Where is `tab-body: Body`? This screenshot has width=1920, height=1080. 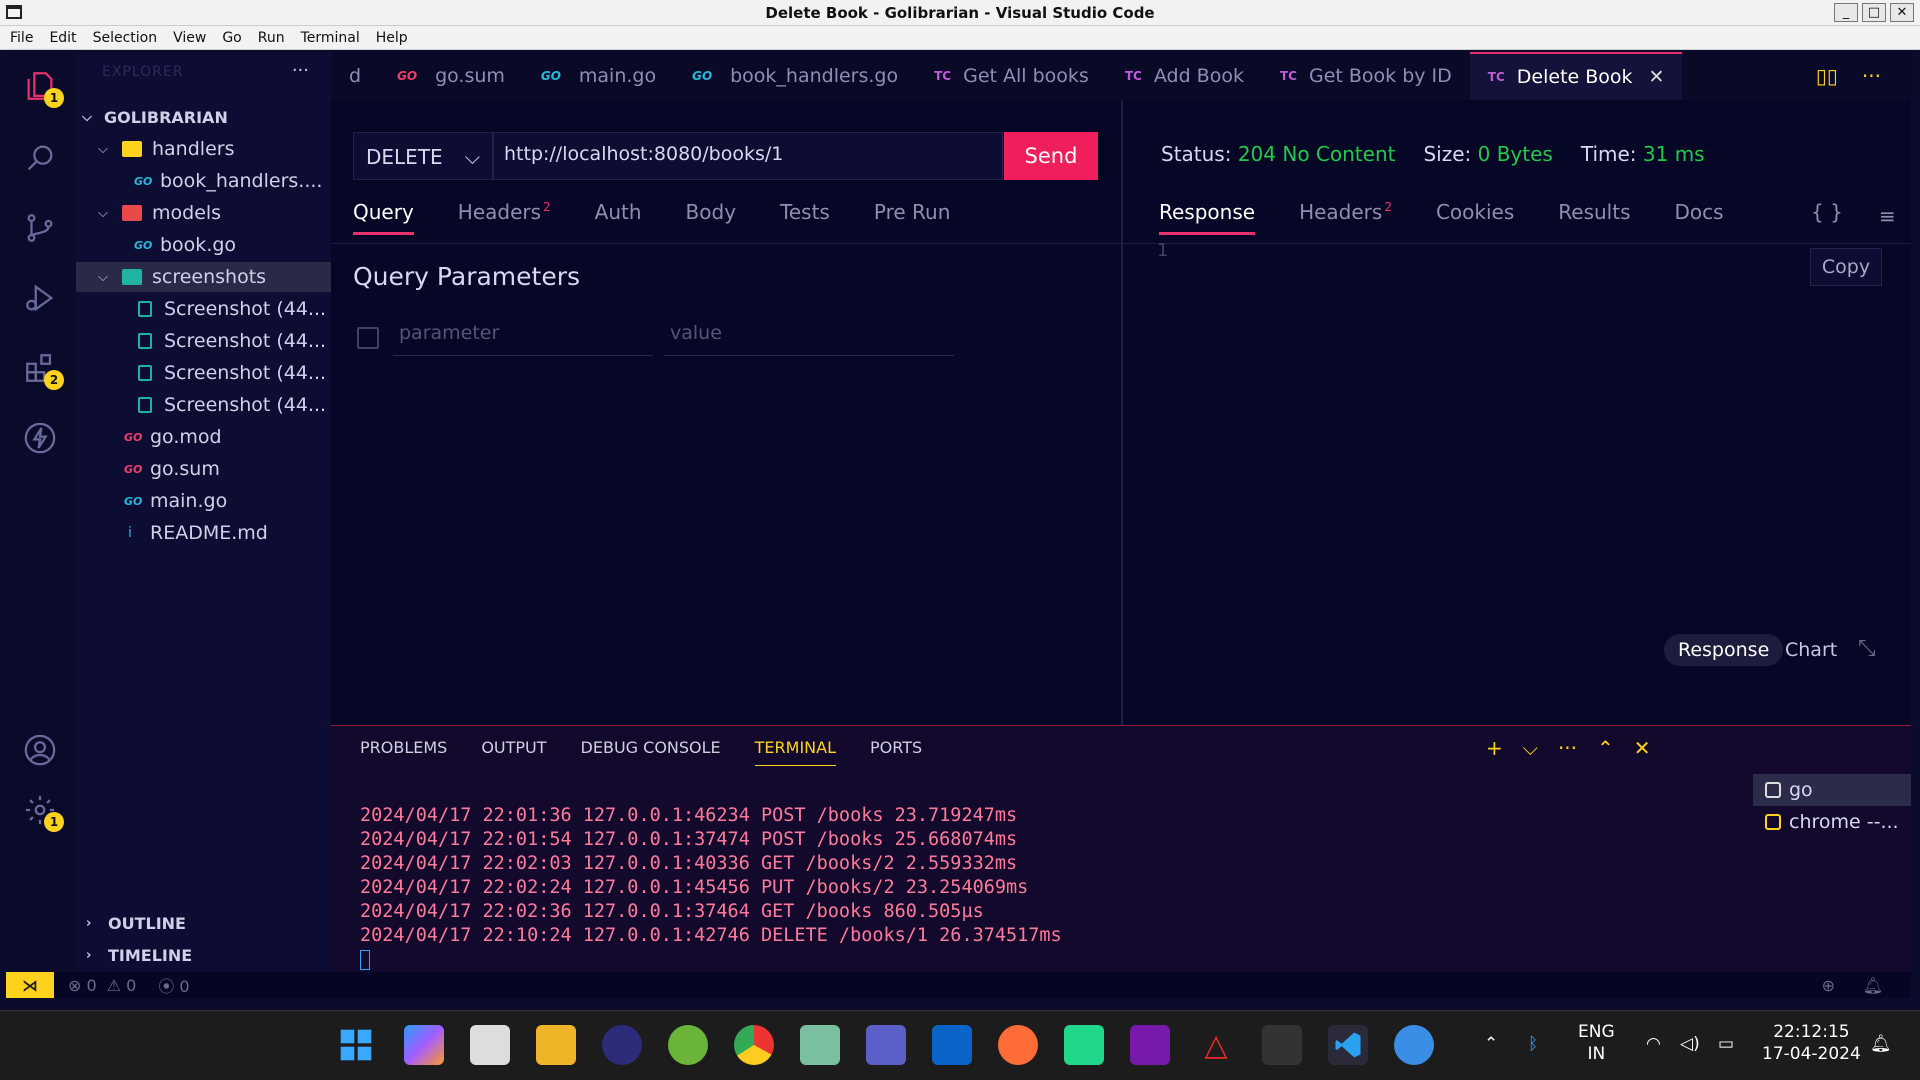 tab-body: Body is located at coordinates (711, 217).